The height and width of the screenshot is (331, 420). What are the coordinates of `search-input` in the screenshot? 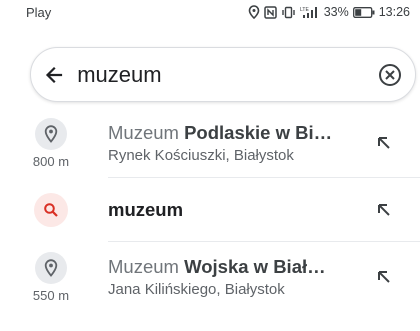 It's located at (221, 74).